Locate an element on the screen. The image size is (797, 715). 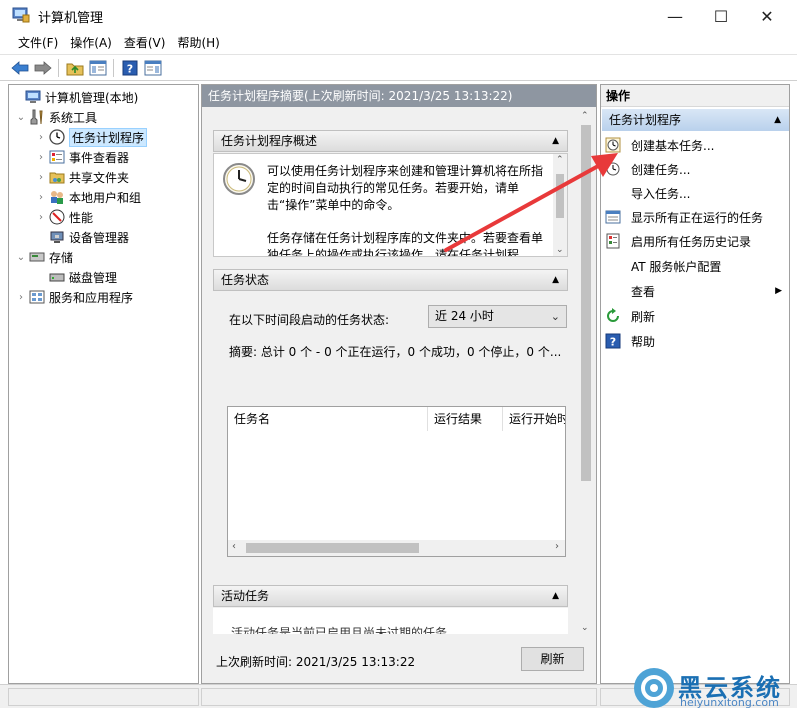
tools-icon is located at coordinates (36, 117).